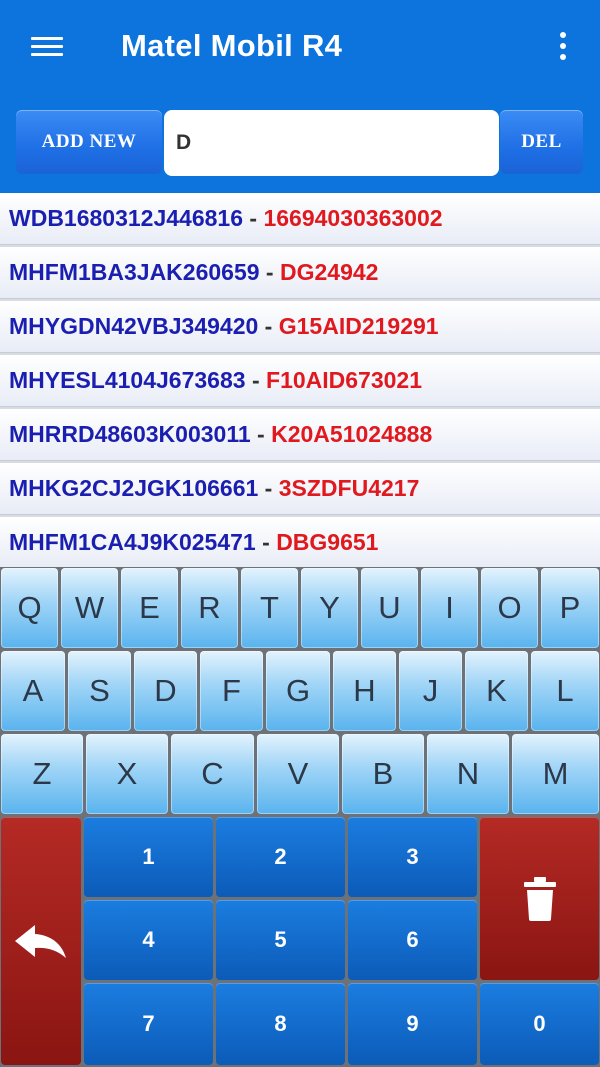 This screenshot has height=1067, width=600. What do you see at coordinates (539, 1024) in the screenshot?
I see `key-0: 0` at bounding box center [539, 1024].